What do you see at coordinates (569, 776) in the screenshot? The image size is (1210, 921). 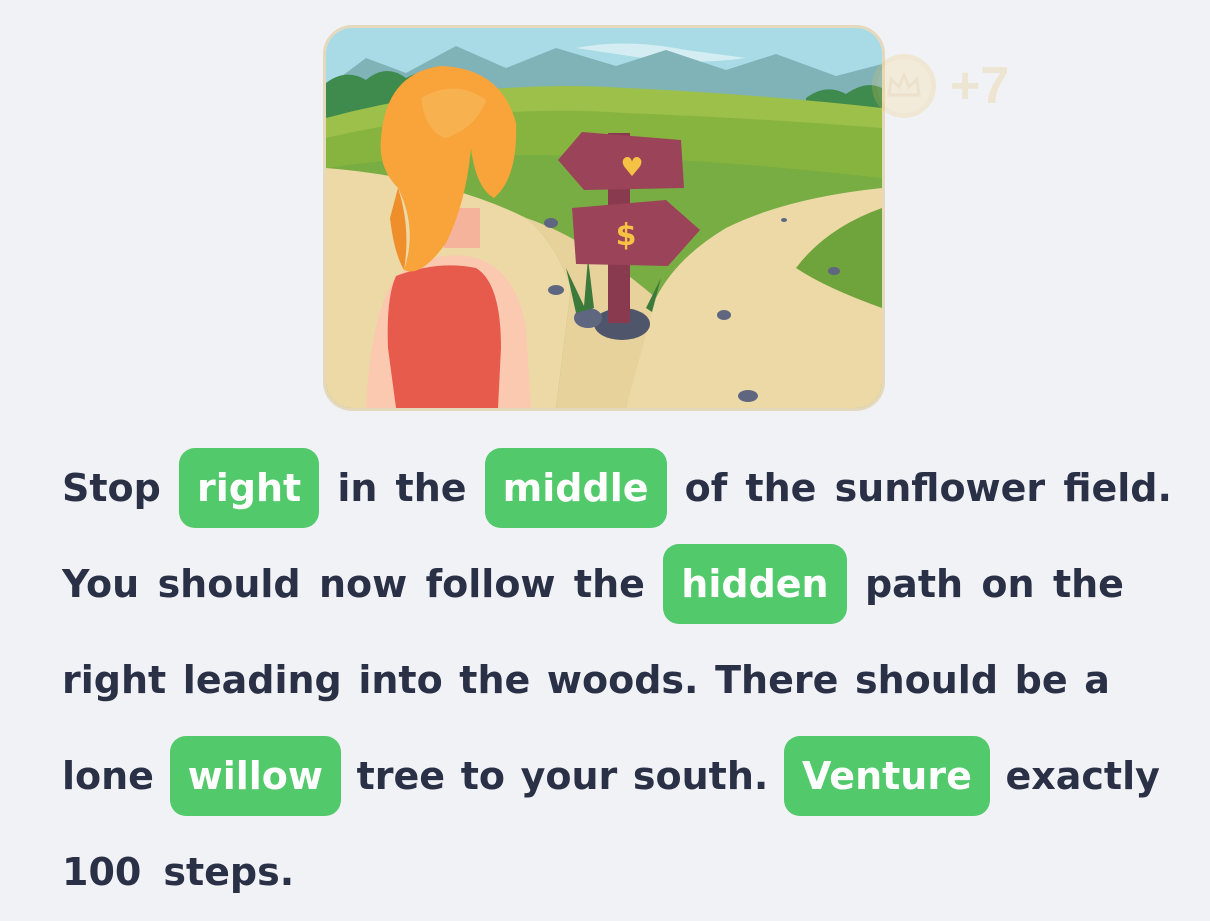 I see `word: your` at bounding box center [569, 776].